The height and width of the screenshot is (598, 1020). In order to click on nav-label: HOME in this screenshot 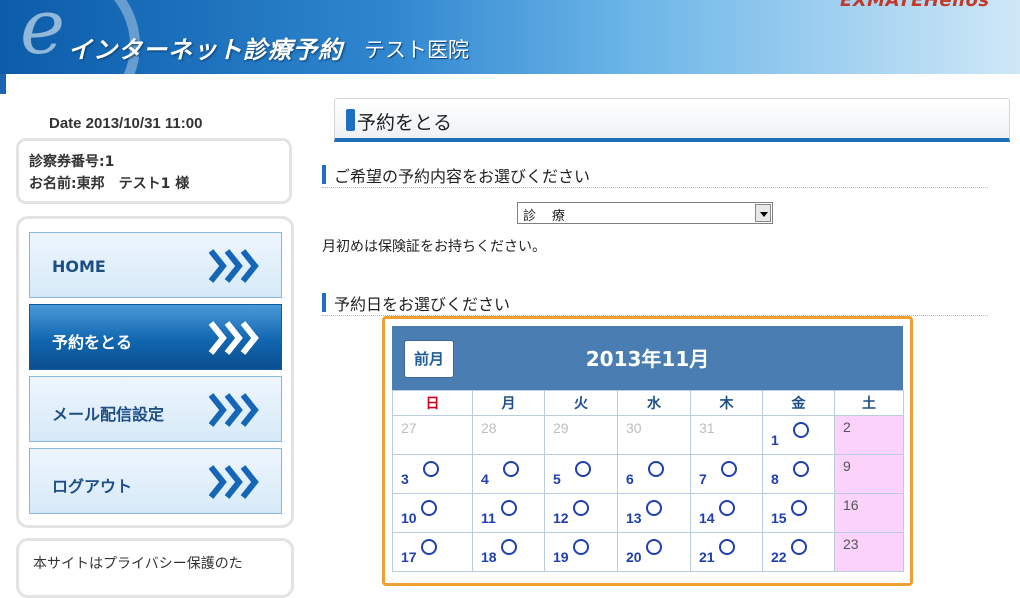, I will do `click(79, 266)`.